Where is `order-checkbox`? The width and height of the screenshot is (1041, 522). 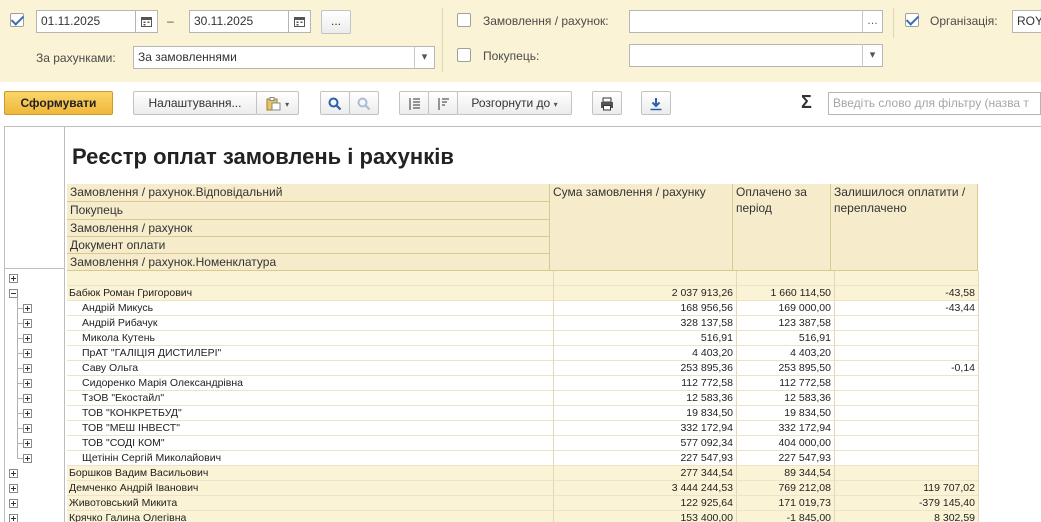 order-checkbox is located at coordinates (464, 20).